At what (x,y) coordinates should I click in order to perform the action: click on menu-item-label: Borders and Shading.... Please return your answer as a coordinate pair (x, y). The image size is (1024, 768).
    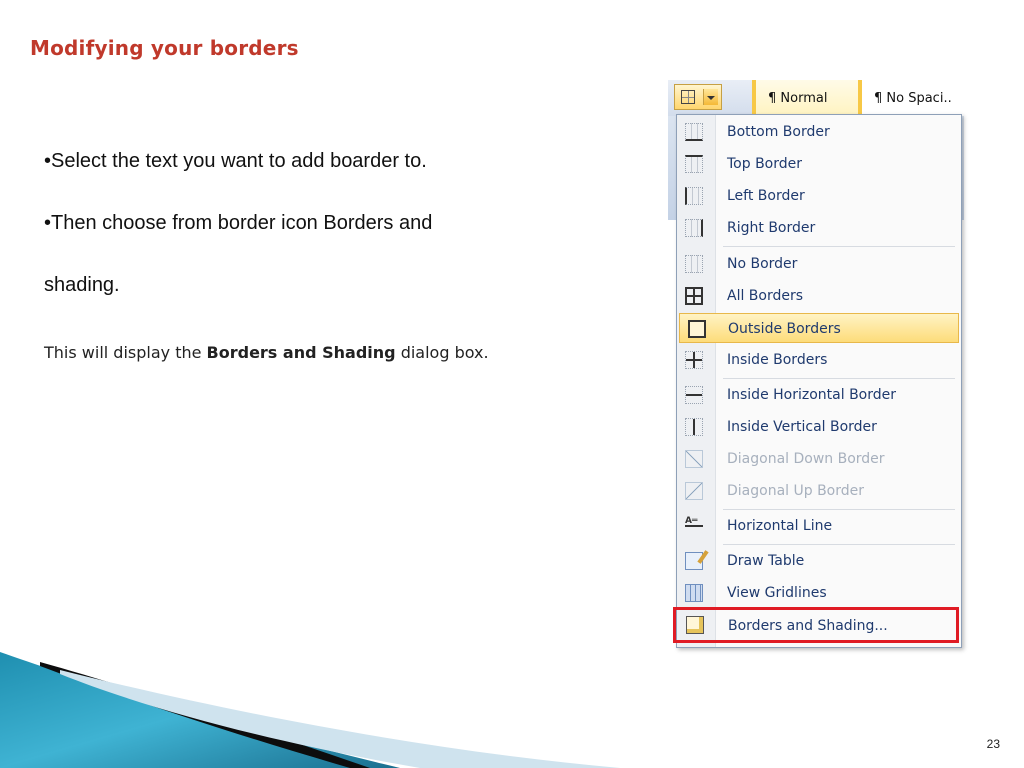
    Looking at the image, I should click on (808, 626).